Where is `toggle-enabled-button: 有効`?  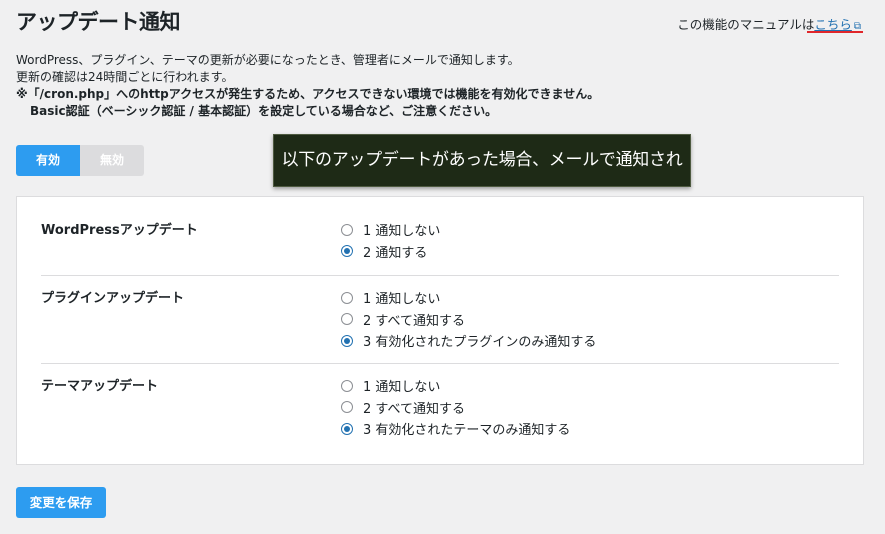
toggle-enabled-button: 有効 is located at coordinates (48, 160).